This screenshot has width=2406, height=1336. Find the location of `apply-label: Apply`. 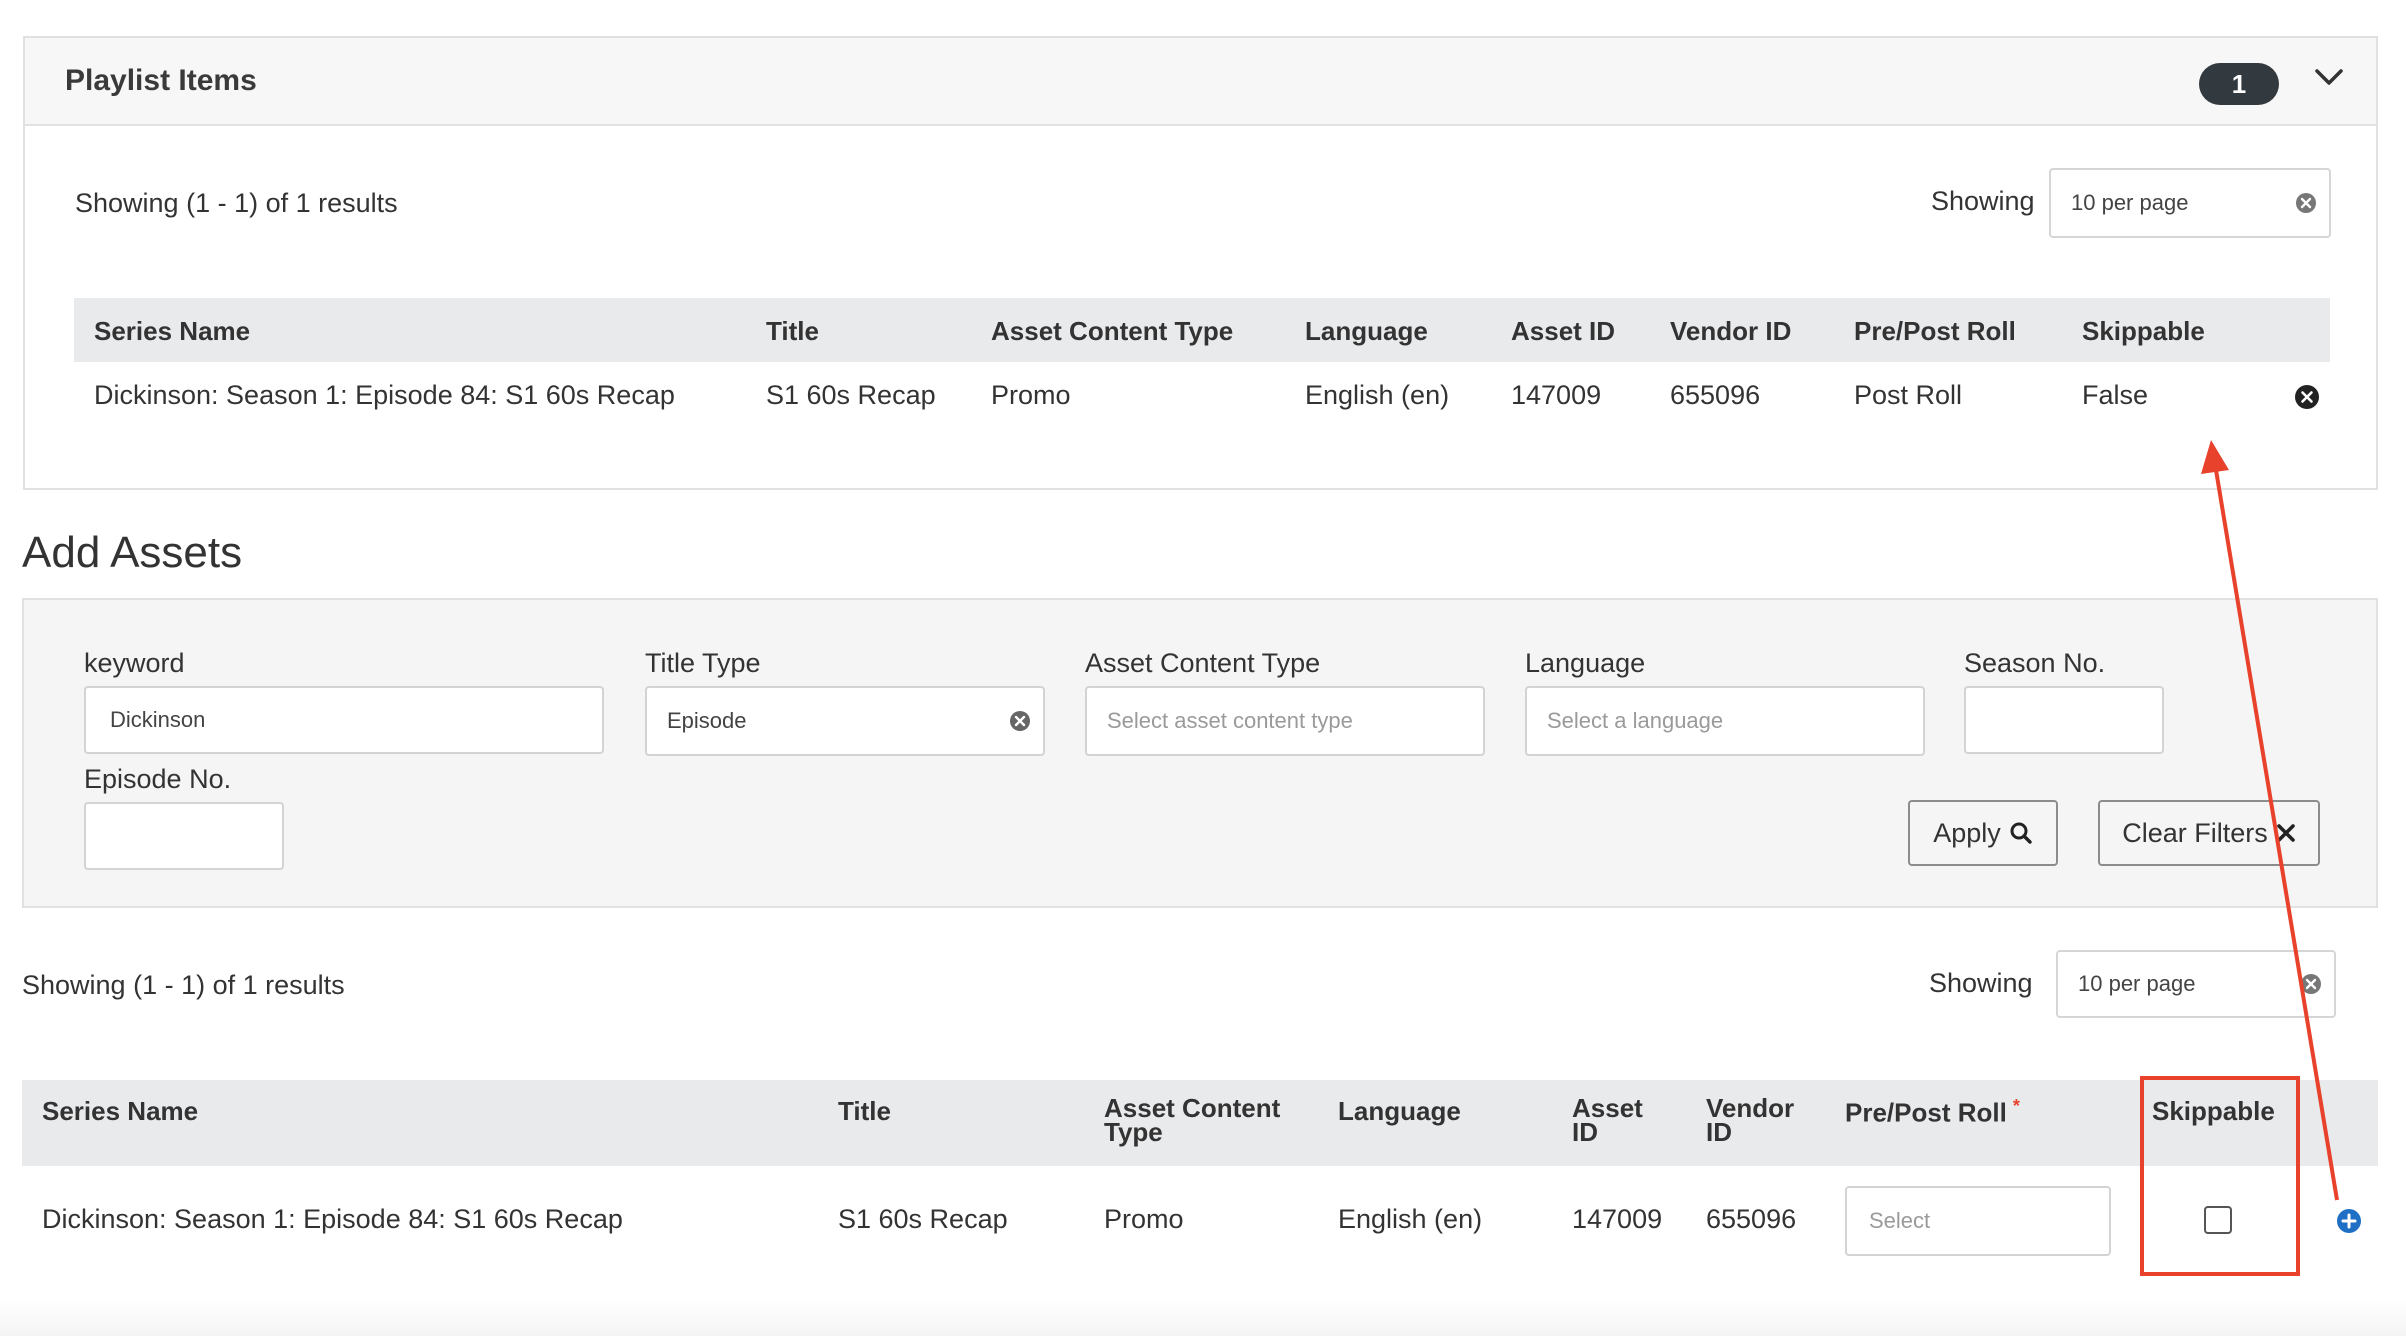

apply-label: Apply is located at coordinates (1967, 832).